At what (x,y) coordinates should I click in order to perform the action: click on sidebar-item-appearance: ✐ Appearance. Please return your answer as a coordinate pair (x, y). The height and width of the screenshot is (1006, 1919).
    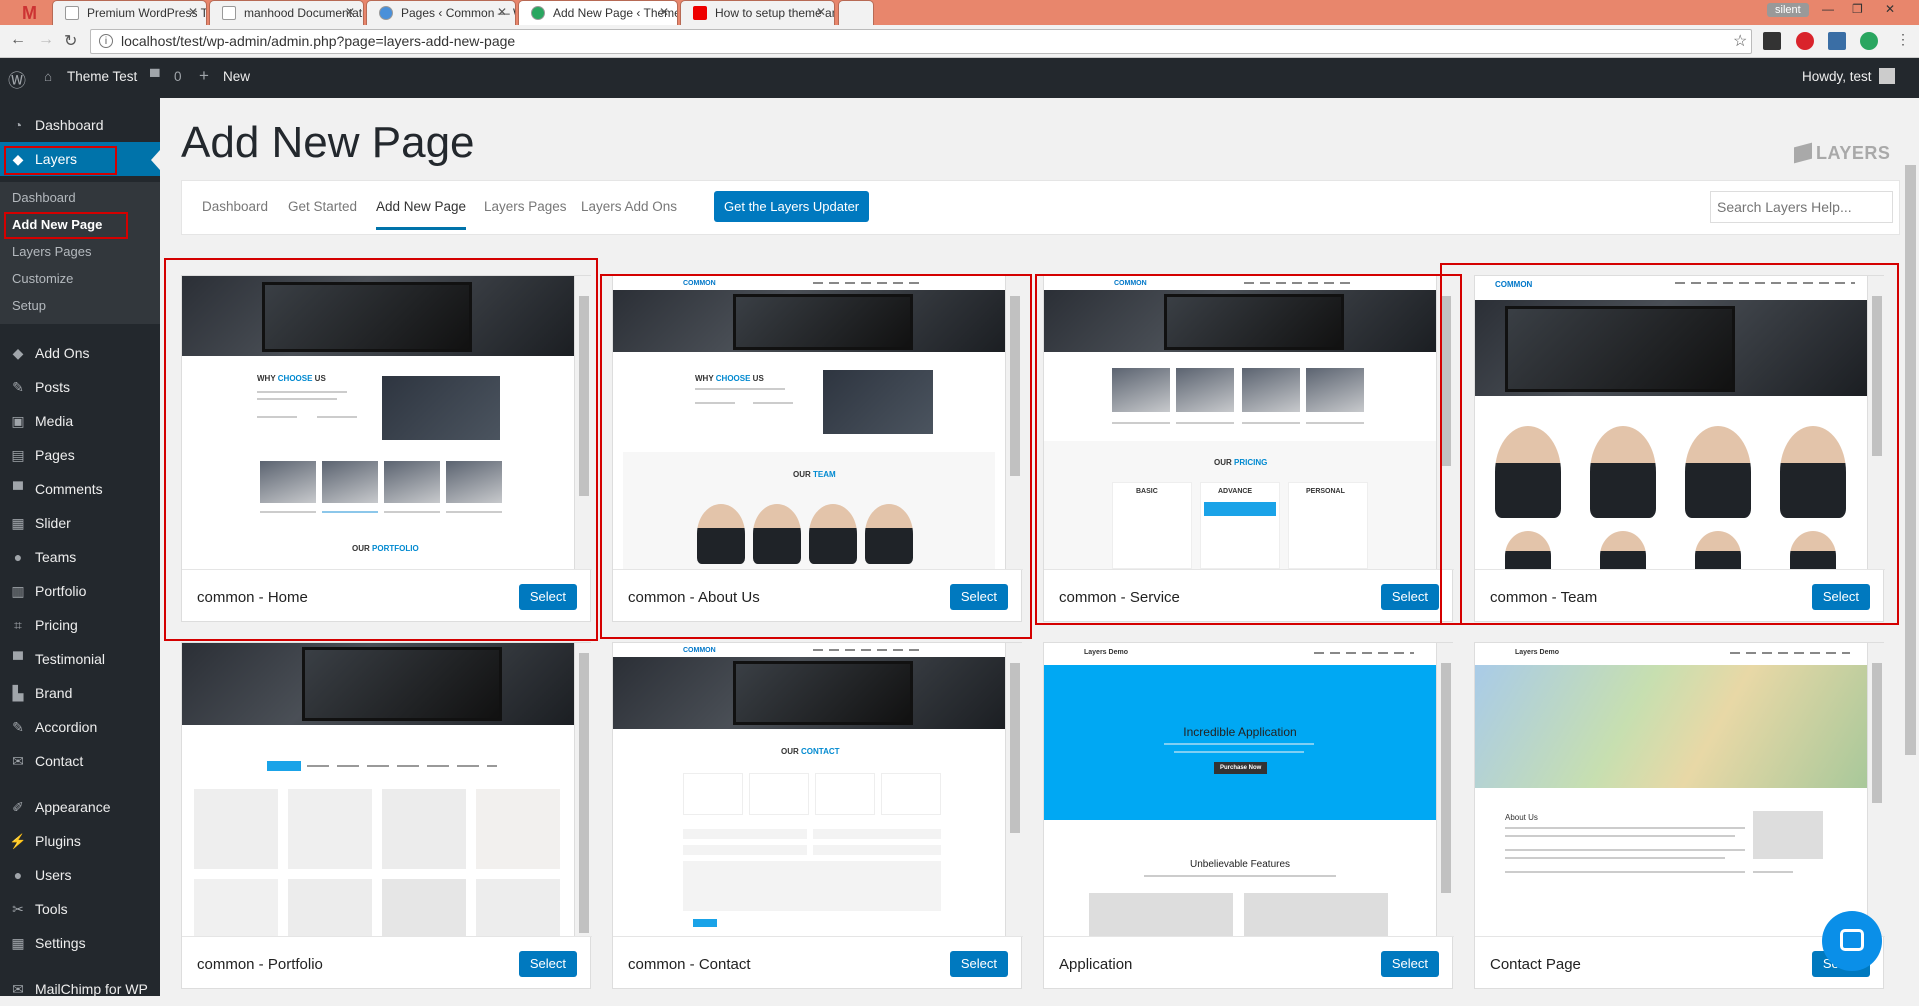
    Looking at the image, I should click on (80, 807).